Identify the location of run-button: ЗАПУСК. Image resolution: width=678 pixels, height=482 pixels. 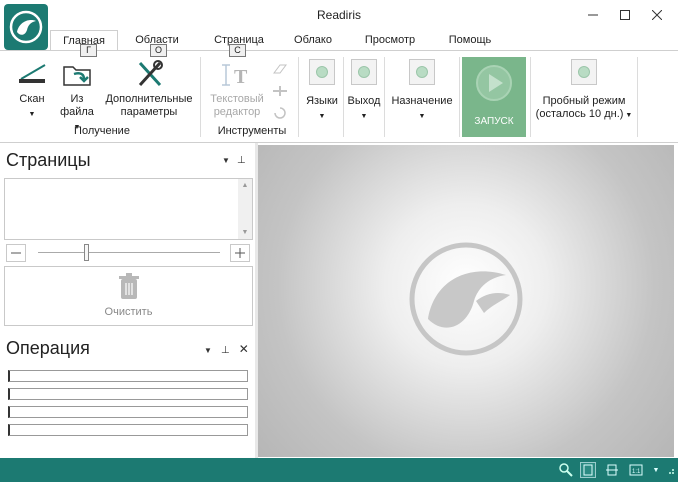
(494, 97).